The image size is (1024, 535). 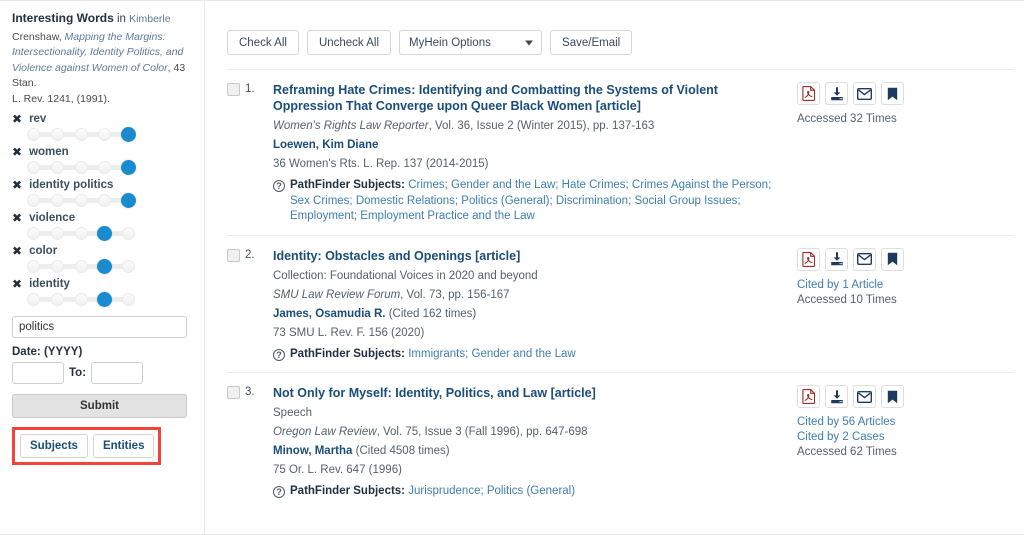 I want to click on submit-button: Submit, so click(x=99, y=406).